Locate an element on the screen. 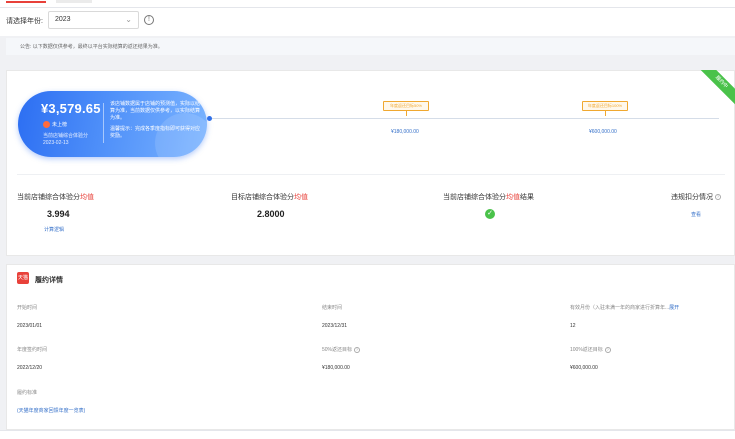  milestone-50-value: ¥180,000.00 is located at coordinates (405, 132).